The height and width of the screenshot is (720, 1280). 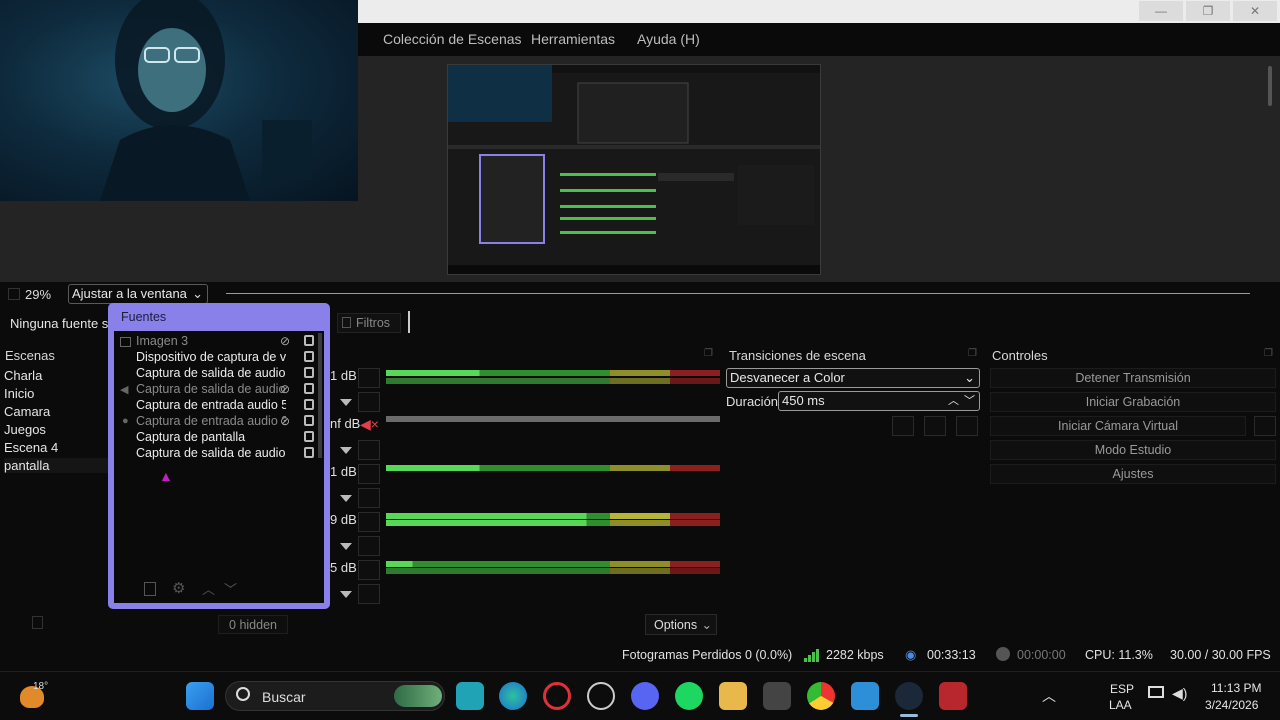 I want to click on scene-item-selected: pantalla, so click(x=56, y=465).